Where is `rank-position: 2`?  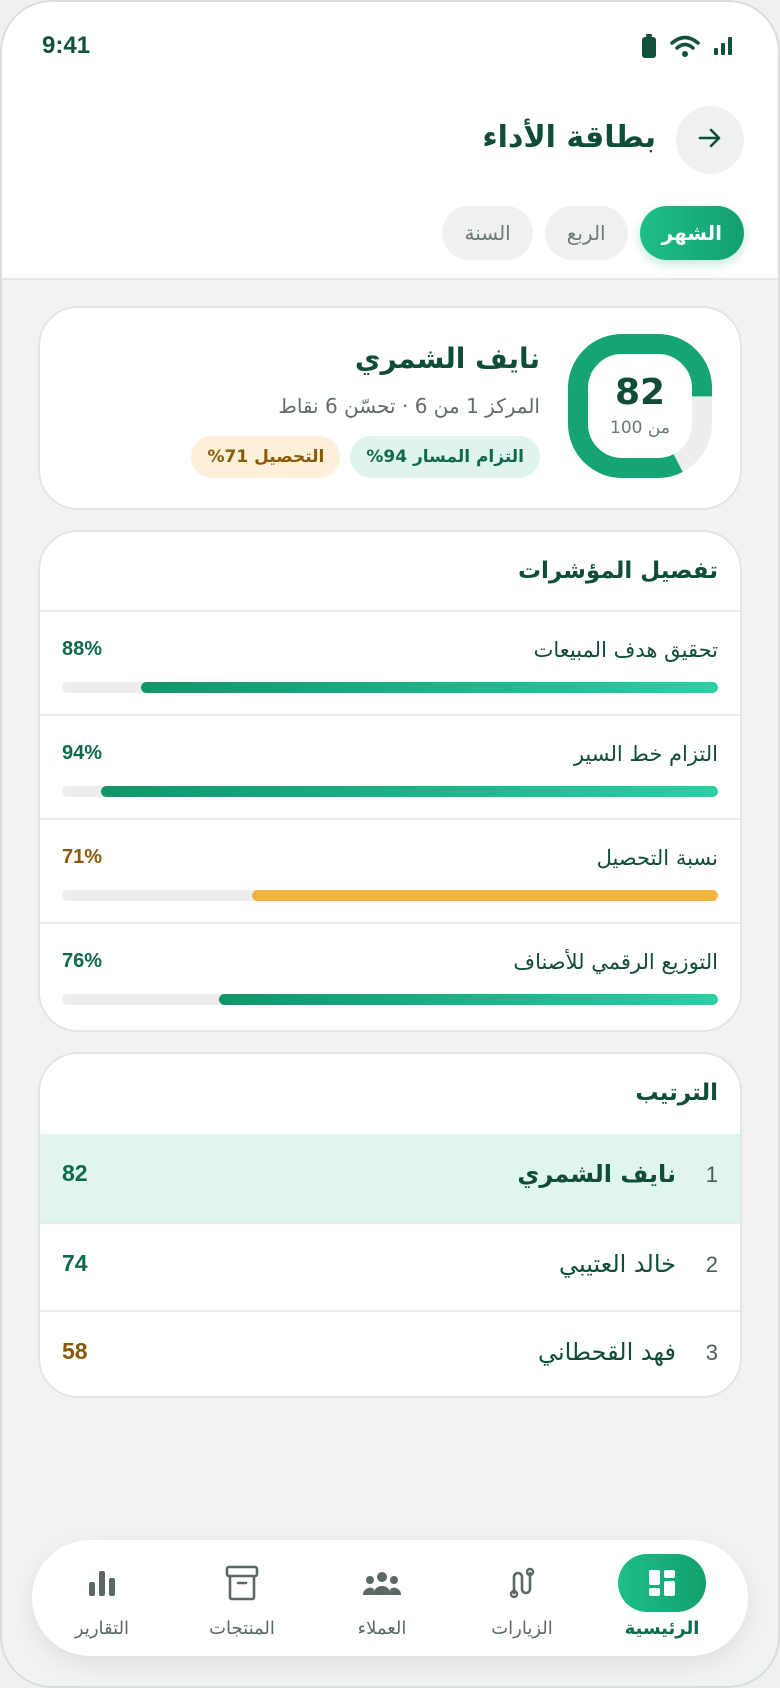 rank-position: 2 is located at coordinates (711, 1264).